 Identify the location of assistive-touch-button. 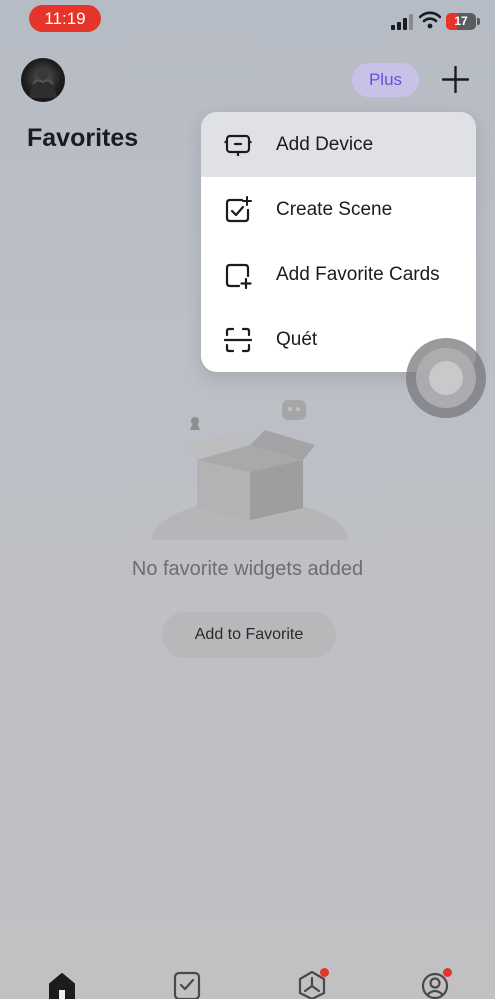
(446, 378).